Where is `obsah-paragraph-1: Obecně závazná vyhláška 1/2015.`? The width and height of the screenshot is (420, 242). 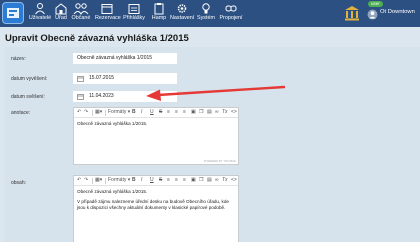 obsah-paragraph-1: Obecně závazná vyhláška 1/2015. is located at coordinates (112, 191).